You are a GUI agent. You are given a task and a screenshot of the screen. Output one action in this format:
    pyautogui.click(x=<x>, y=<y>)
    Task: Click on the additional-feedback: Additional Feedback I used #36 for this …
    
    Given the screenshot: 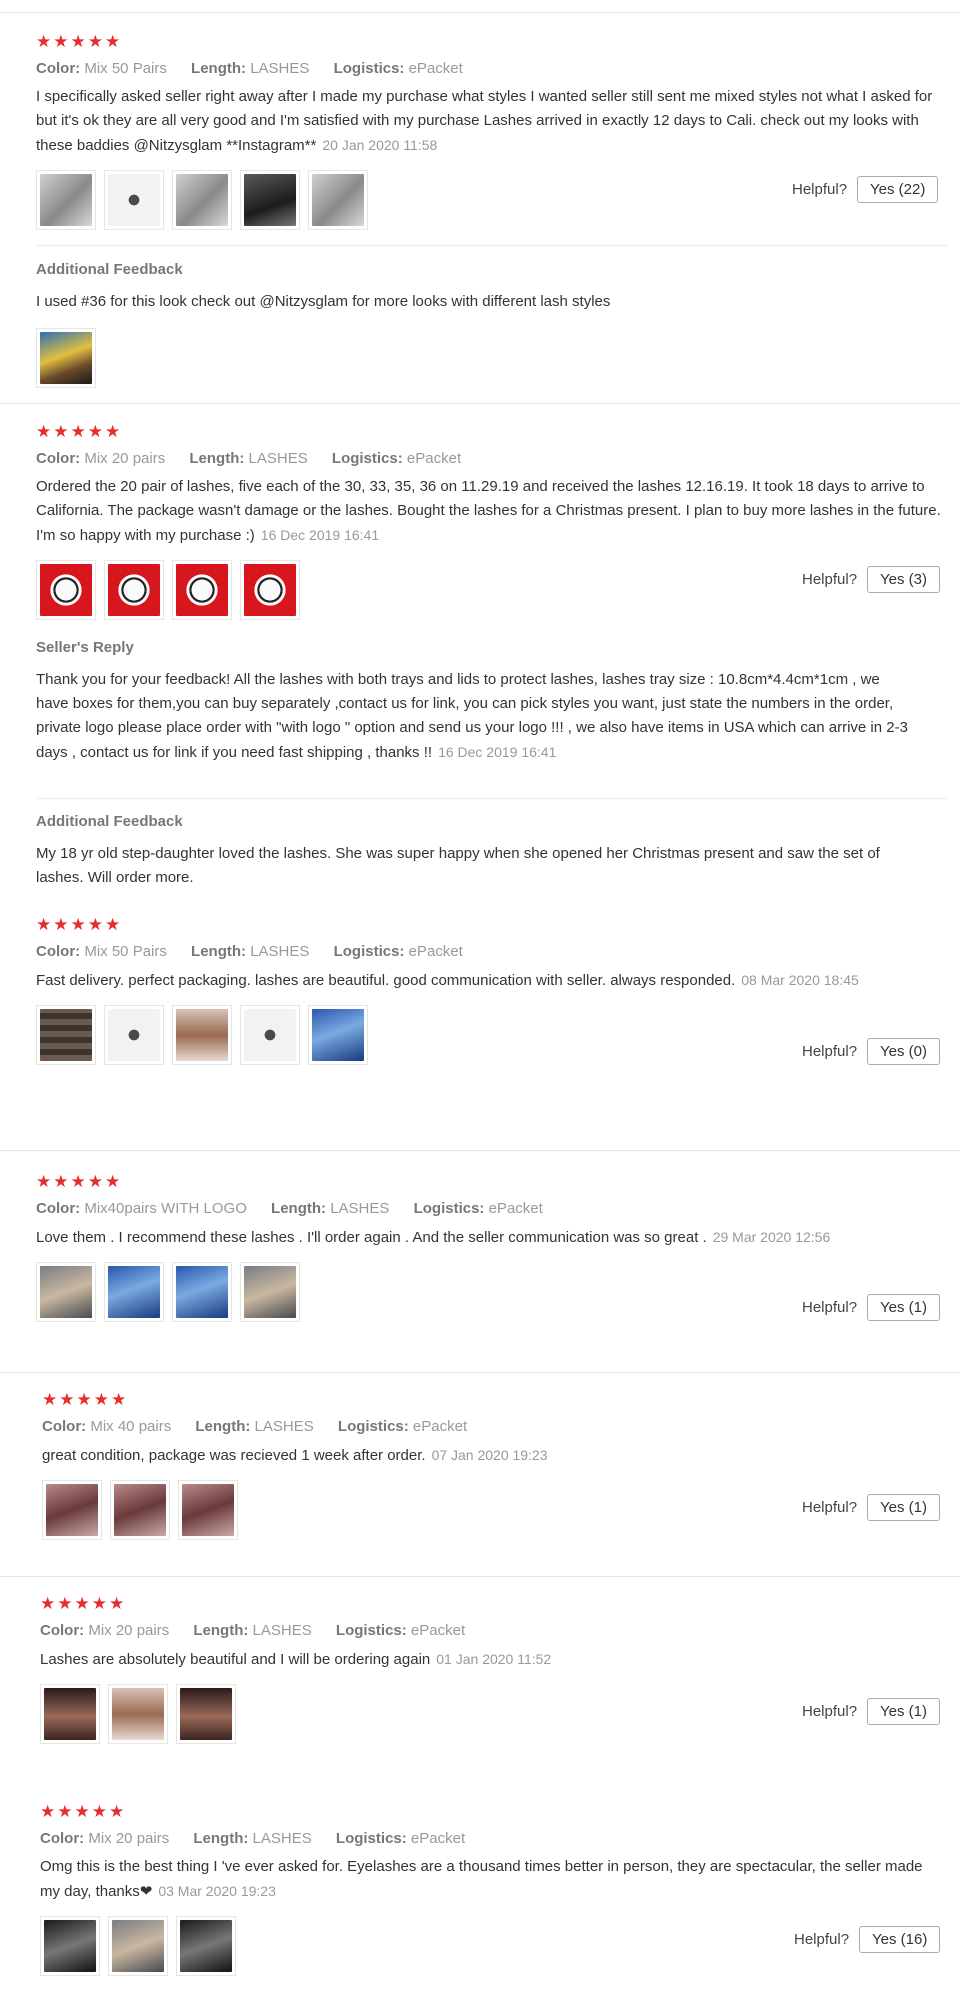 What is the action you would take?
    pyautogui.click(x=492, y=324)
    